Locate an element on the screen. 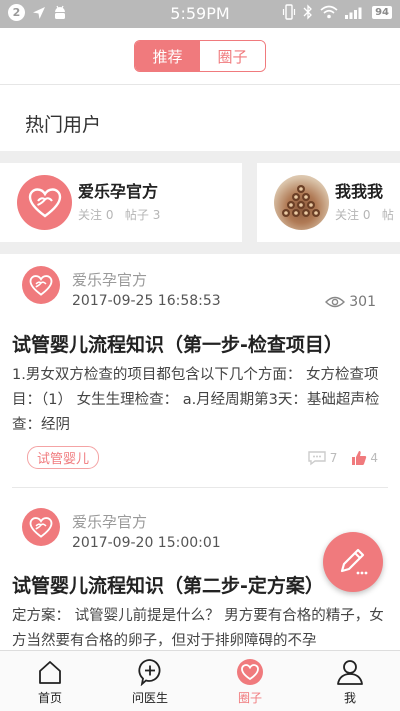 This screenshot has height=711, width=400. post-date: 2017-09-20 15:00:01 is located at coordinates (146, 543).